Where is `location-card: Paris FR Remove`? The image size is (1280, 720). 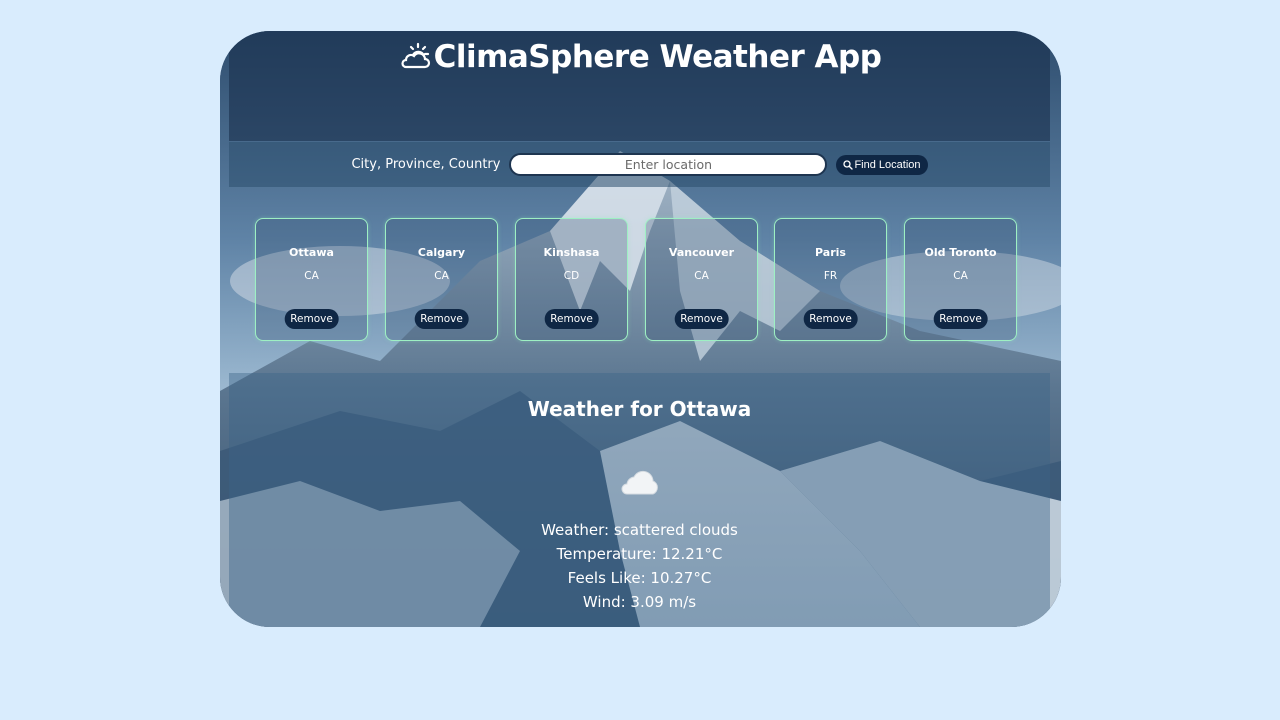
location-card: Paris FR Remove is located at coordinates (830, 279).